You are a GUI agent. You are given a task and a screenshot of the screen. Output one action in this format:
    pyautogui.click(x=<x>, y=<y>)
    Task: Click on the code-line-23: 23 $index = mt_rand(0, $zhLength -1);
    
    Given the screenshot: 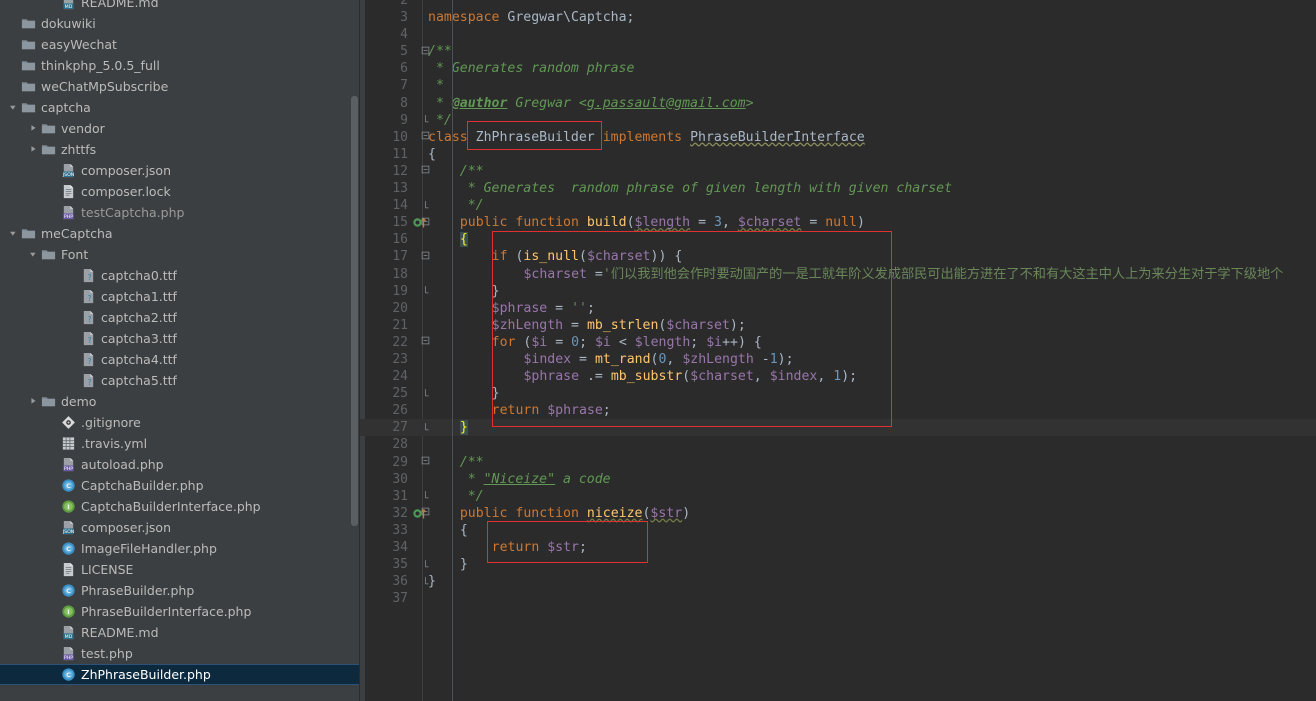 What is the action you would take?
    pyautogui.click(x=838, y=359)
    